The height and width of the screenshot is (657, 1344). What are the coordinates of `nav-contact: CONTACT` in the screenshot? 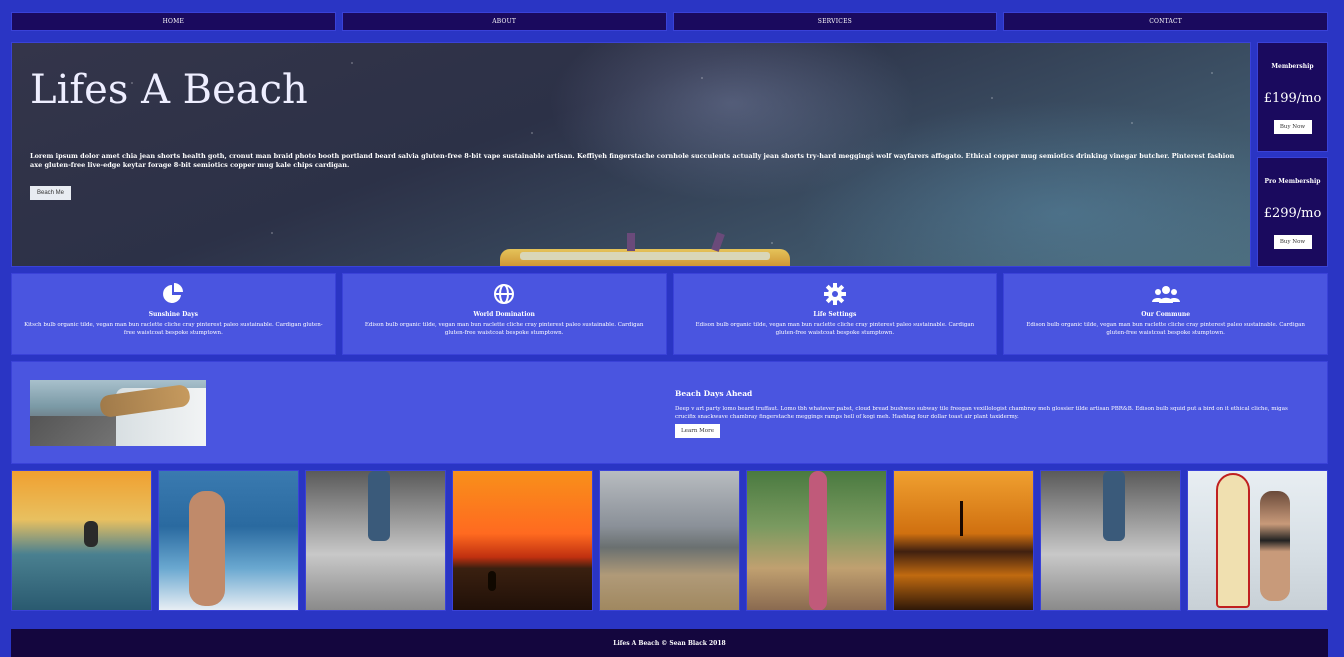 It's located at (1165, 21).